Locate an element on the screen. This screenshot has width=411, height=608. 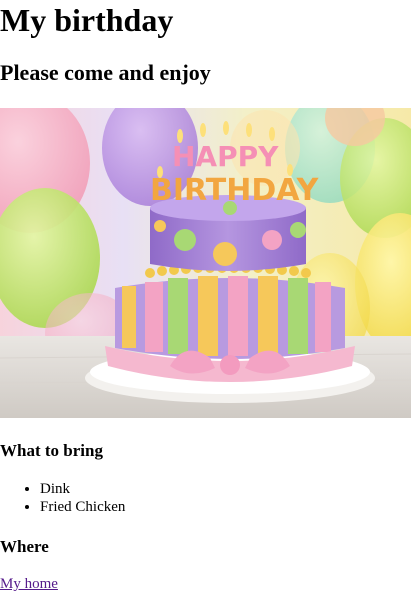
list-item: Fried Chicken is located at coordinates (82, 507).